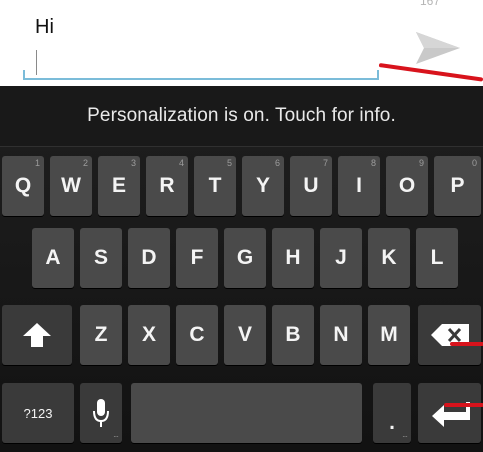  Describe the element at coordinates (466, 344) in the screenshot. I see `annotation-line-backspace` at that location.